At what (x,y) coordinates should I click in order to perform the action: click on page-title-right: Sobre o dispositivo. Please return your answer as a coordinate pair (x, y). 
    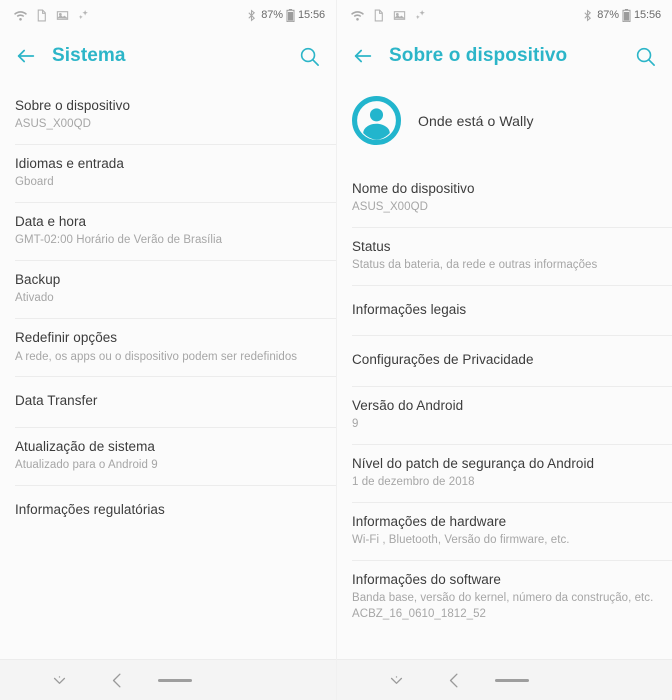
    Looking at the image, I should click on (478, 55).